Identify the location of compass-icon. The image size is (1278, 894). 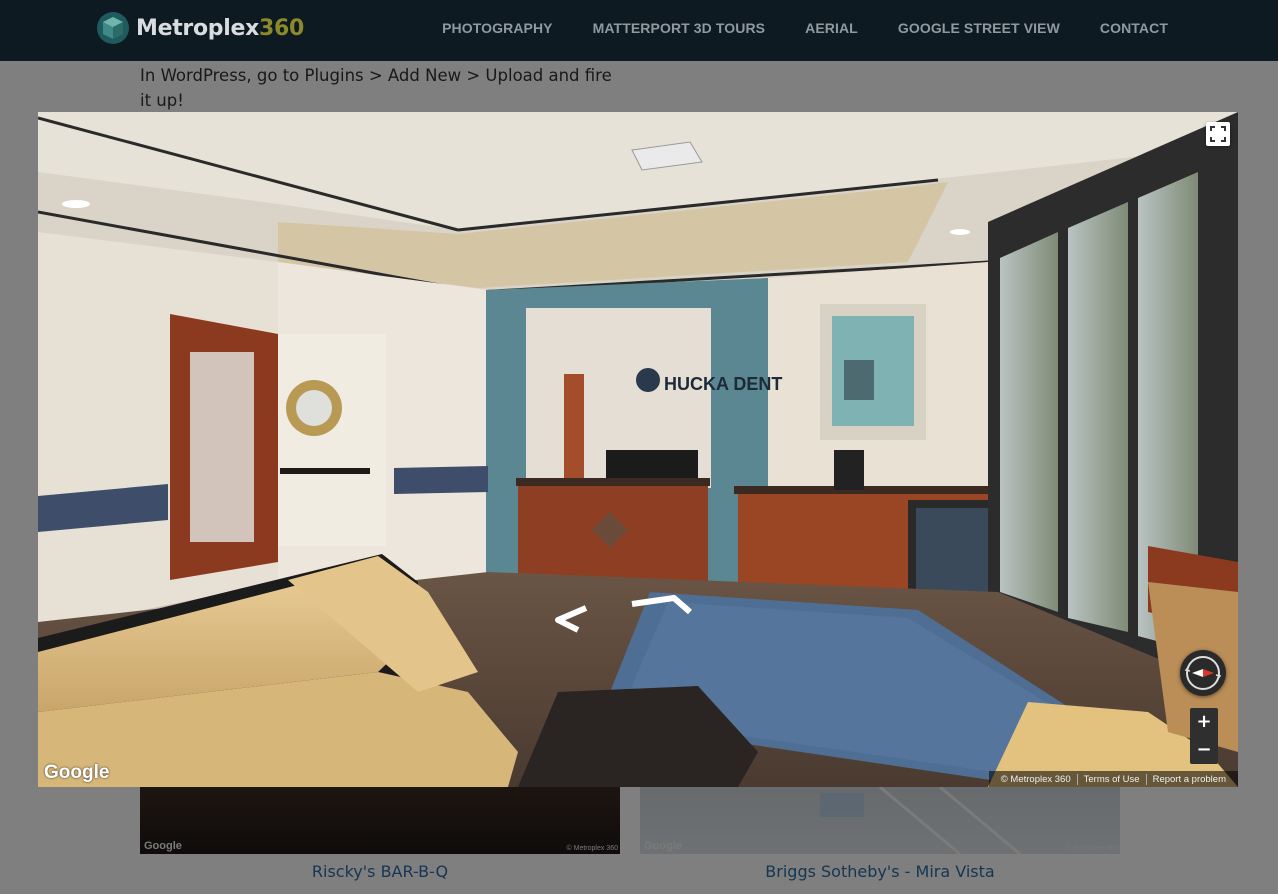
(1203, 673).